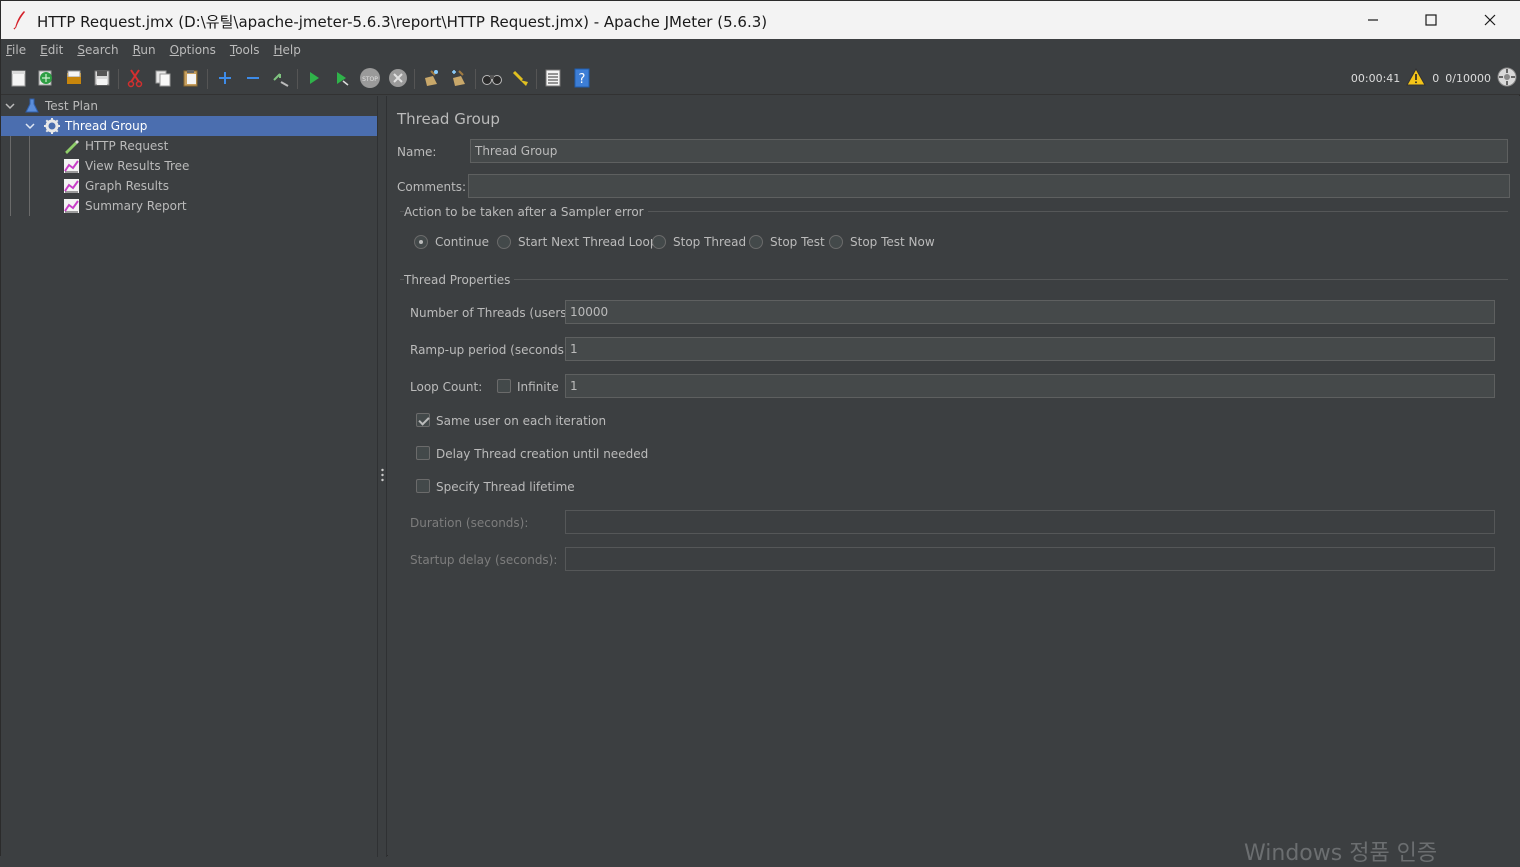  I want to click on name-field: Thread Group, so click(989, 151).